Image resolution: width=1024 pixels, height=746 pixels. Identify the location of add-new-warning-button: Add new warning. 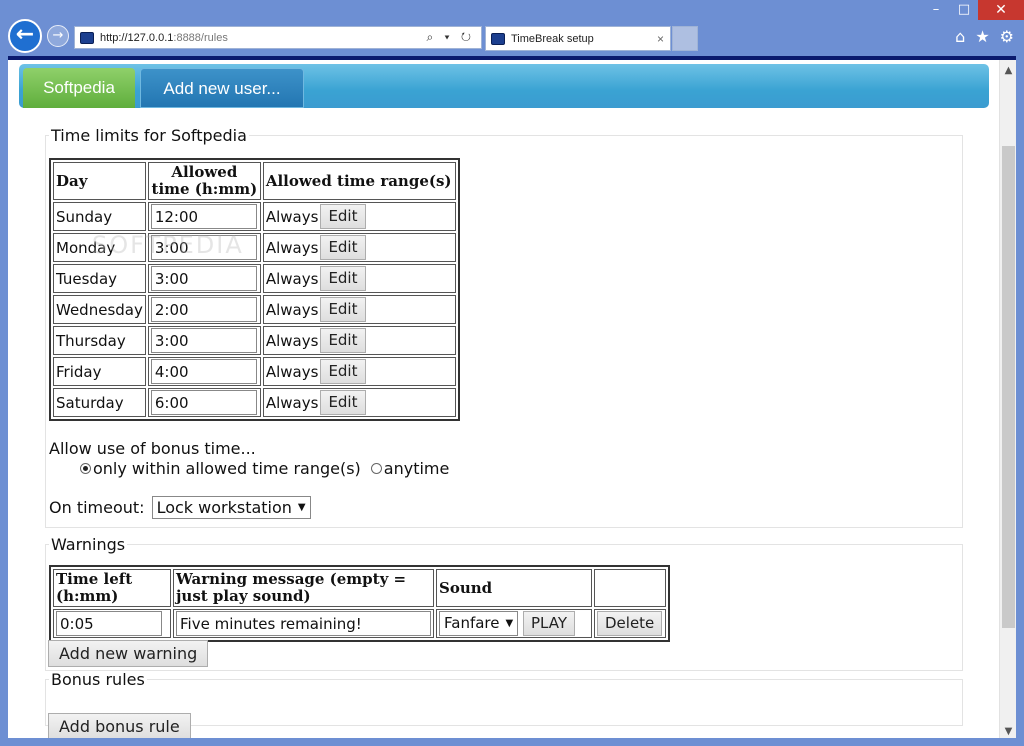
(128, 653).